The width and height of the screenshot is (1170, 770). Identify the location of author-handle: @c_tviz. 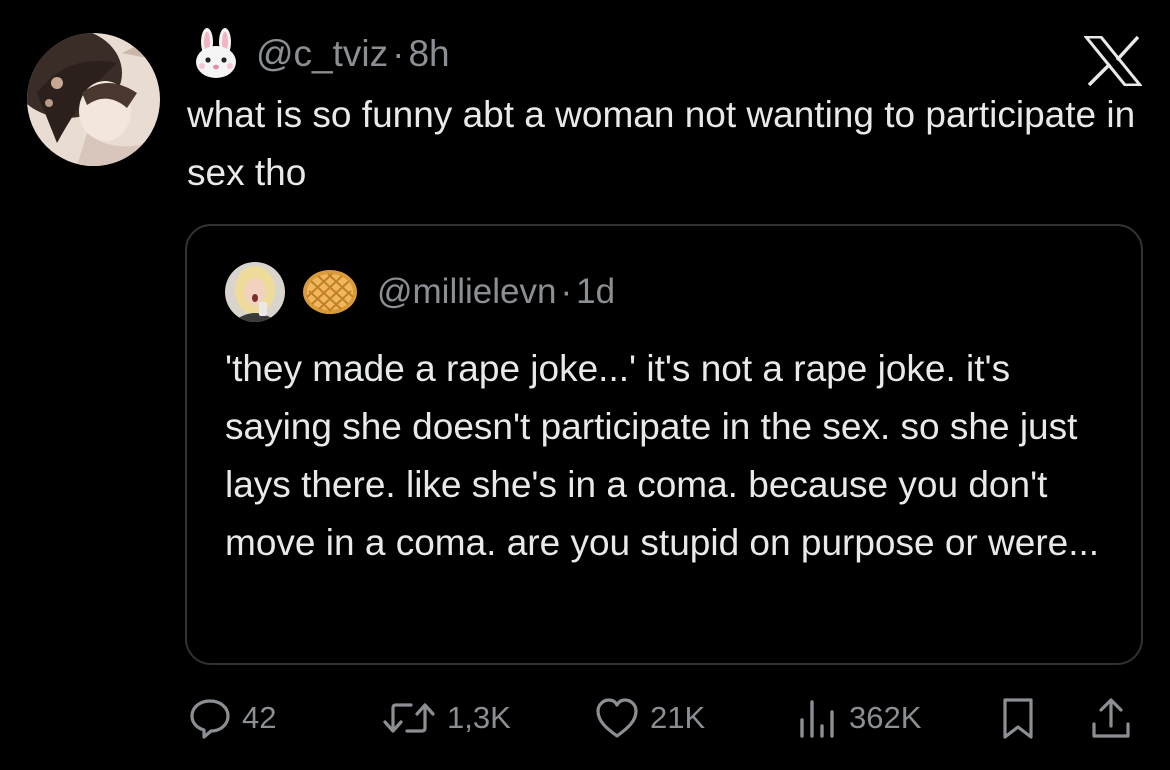
(322, 54).